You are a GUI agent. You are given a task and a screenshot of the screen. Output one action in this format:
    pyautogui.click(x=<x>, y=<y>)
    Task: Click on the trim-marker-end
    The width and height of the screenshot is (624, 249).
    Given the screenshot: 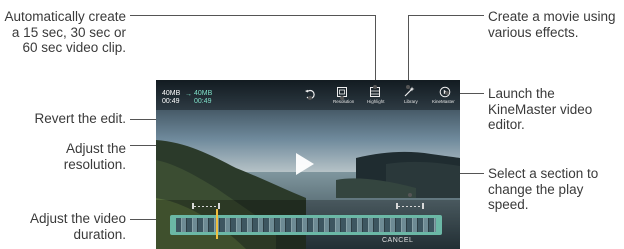 What is the action you would take?
    pyautogui.click(x=219, y=206)
    